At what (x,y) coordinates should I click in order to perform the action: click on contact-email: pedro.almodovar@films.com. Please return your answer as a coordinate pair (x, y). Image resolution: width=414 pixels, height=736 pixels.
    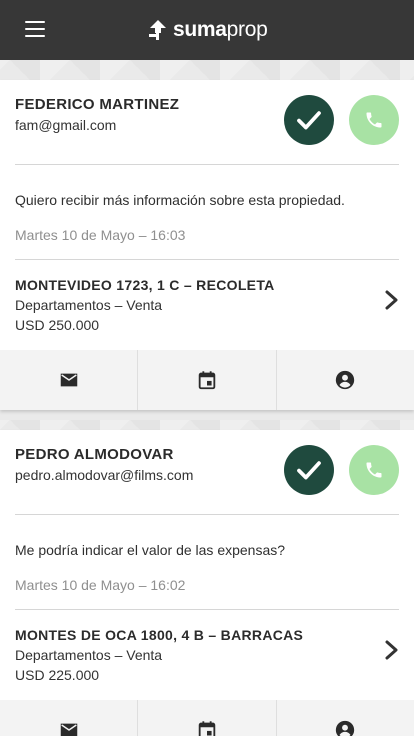
    Looking at the image, I should click on (104, 475).